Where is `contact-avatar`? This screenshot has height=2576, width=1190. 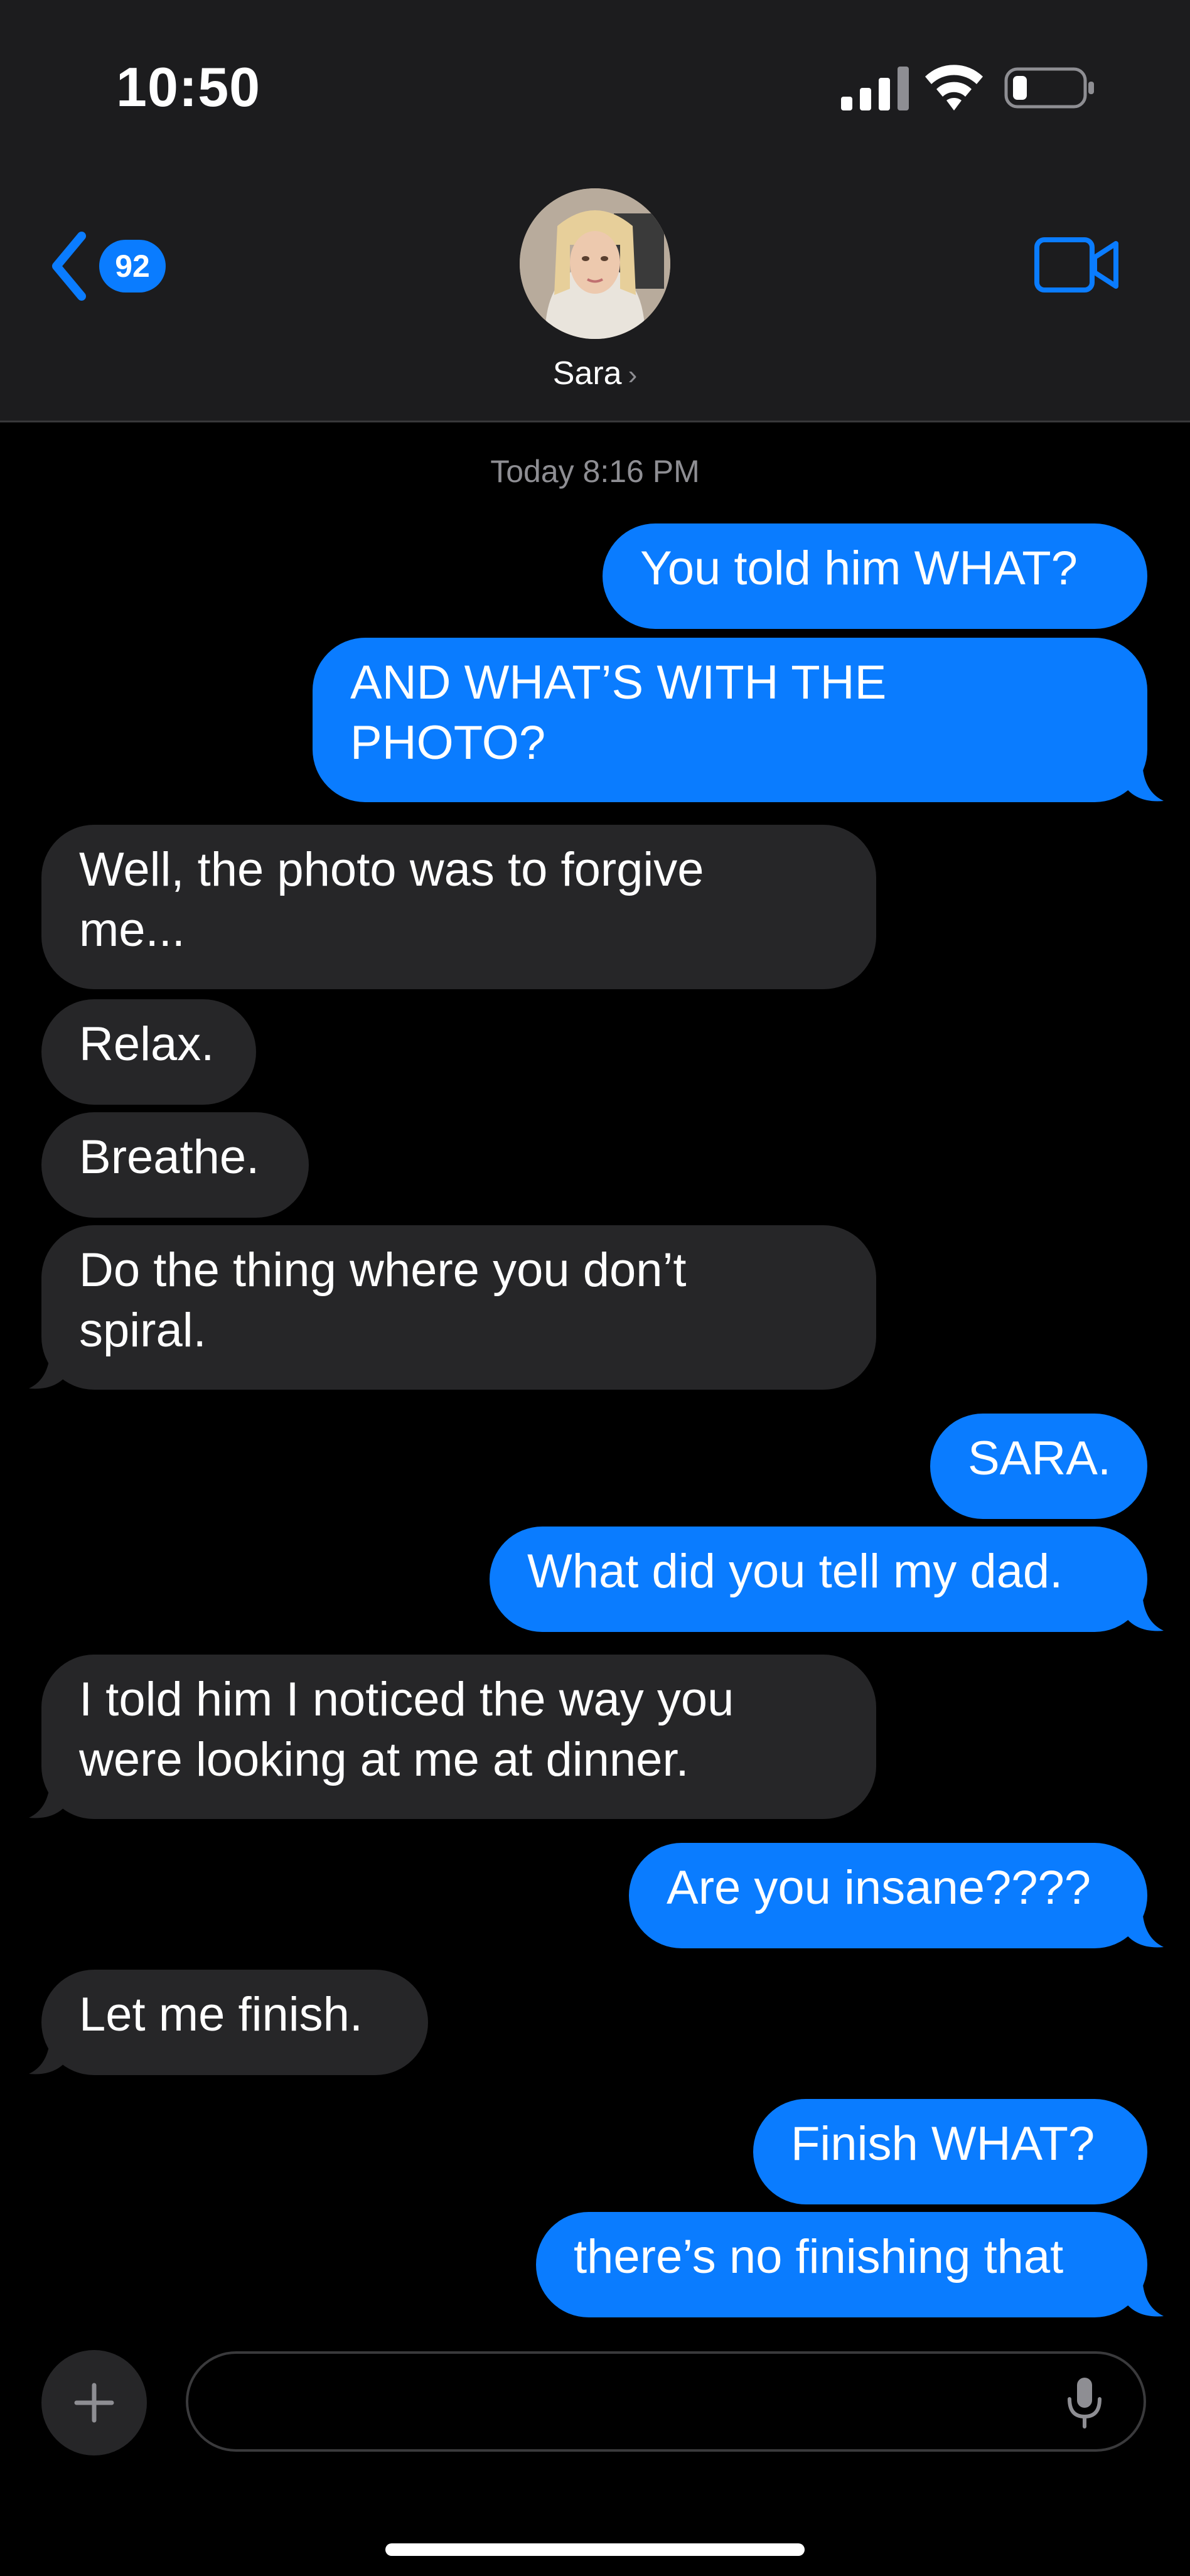
contact-avatar is located at coordinates (595, 263).